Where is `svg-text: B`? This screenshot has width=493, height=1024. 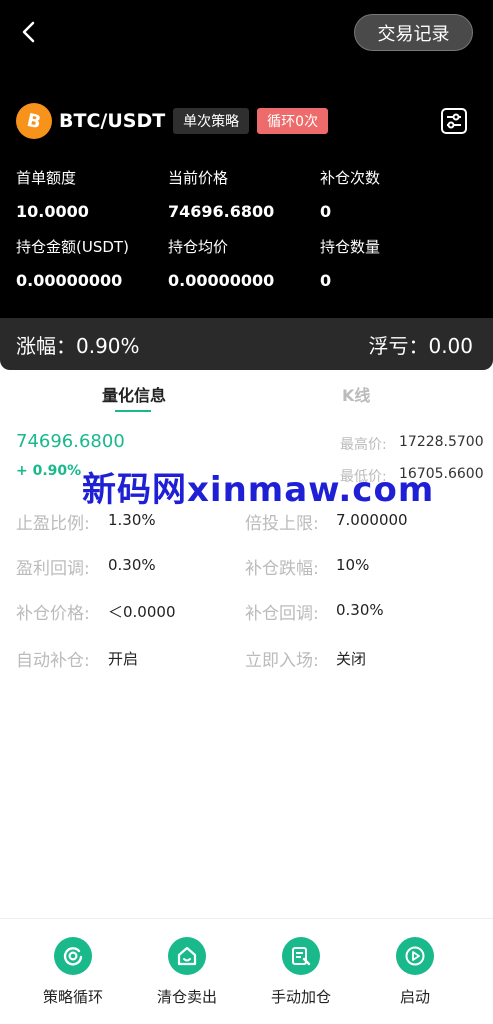
svg-text: B is located at coordinates (34, 121).